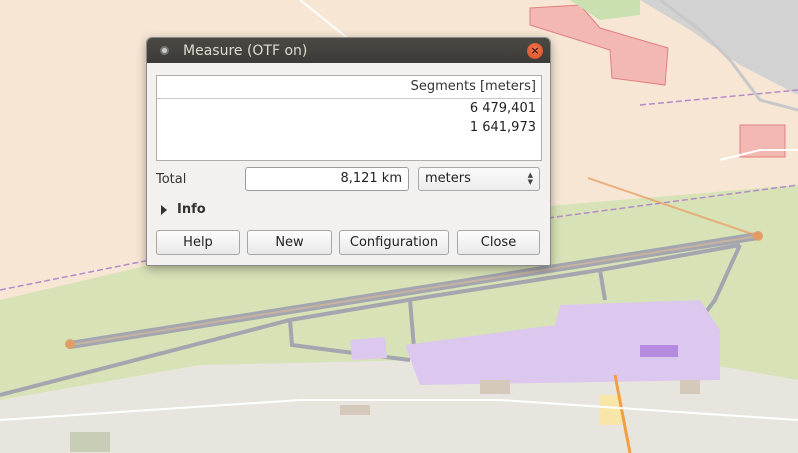 The width and height of the screenshot is (798, 453). I want to click on spin-arrows-icon: ▲ ▼, so click(530, 178).